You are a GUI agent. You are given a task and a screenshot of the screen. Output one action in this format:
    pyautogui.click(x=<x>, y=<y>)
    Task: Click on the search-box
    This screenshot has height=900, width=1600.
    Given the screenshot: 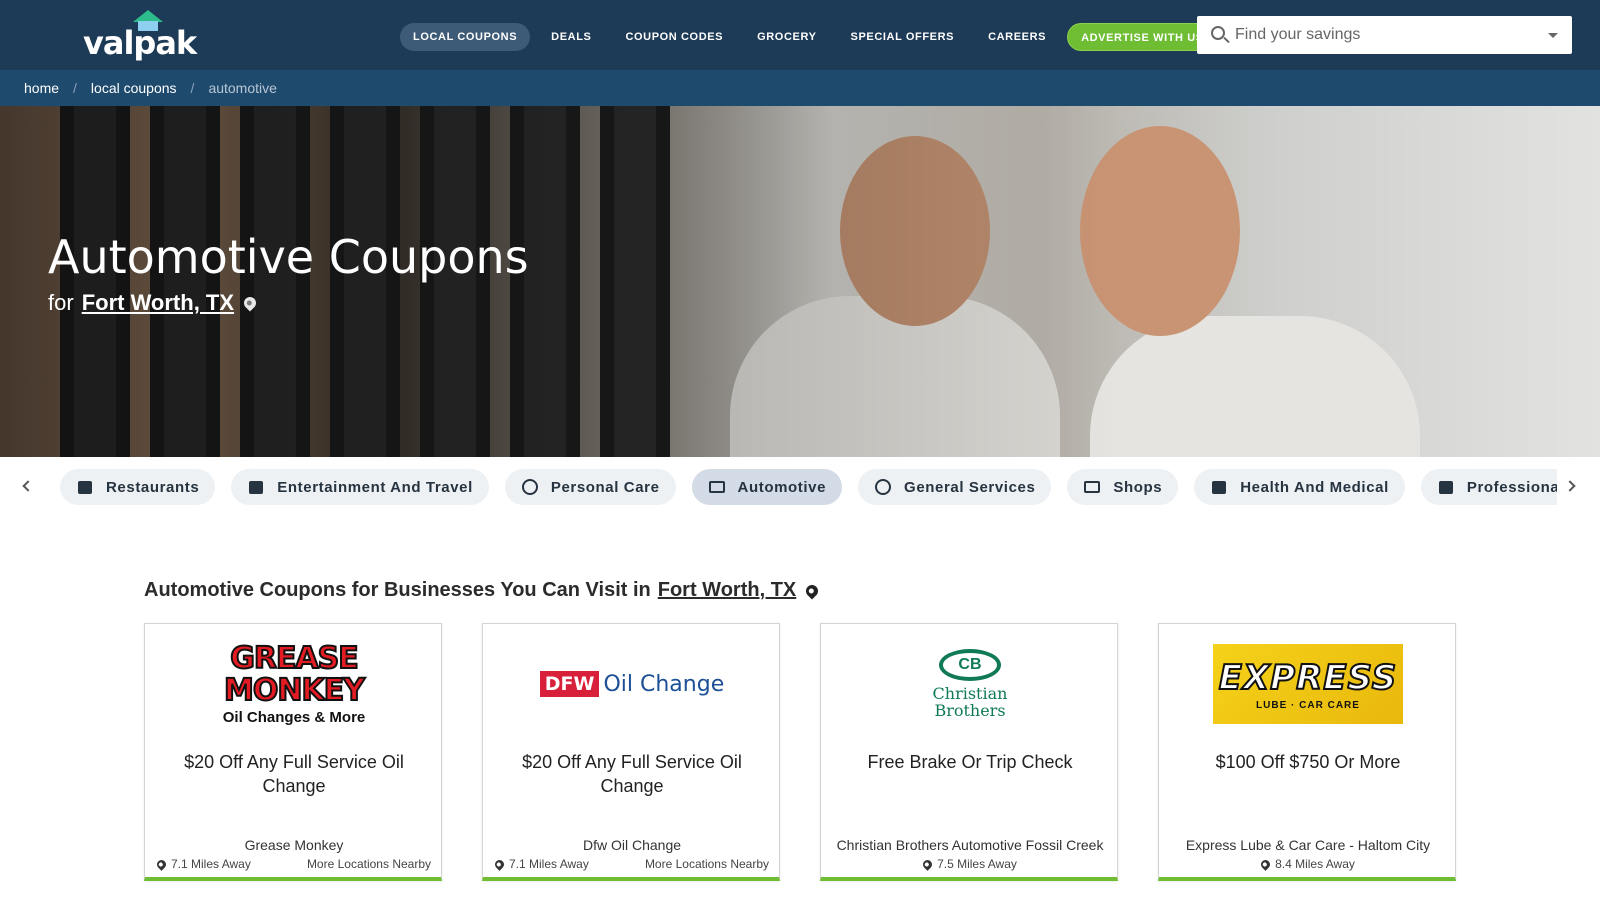 What is the action you would take?
    pyautogui.click(x=1384, y=35)
    